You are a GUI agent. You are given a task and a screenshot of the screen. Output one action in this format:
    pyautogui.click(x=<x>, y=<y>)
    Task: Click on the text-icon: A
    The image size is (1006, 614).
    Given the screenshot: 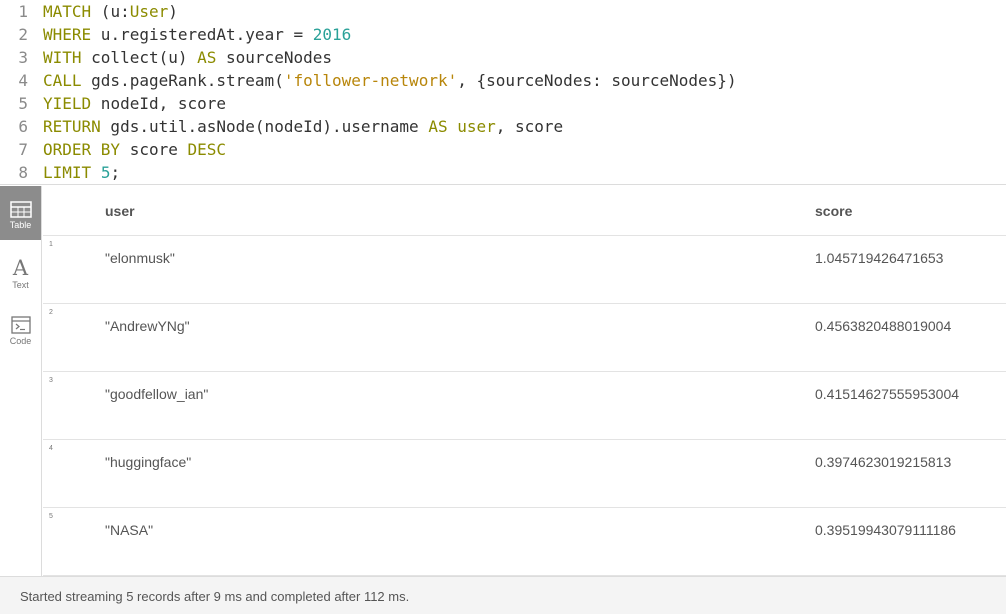 What is the action you would take?
    pyautogui.click(x=20, y=268)
    